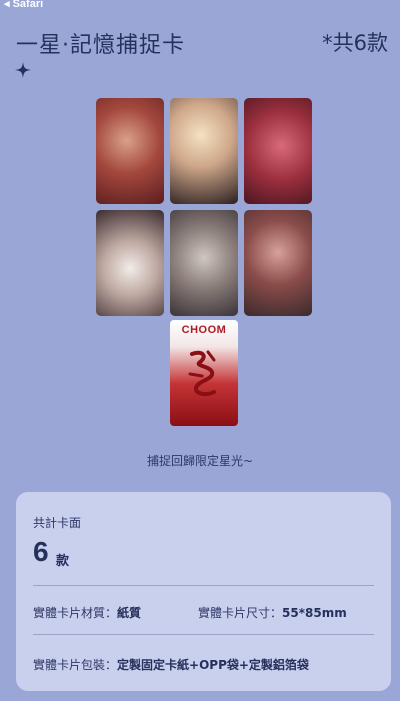 This screenshot has height=701, width=400. Describe the element at coordinates (23, 70) in the screenshot. I see `four-point-star-icon` at that location.